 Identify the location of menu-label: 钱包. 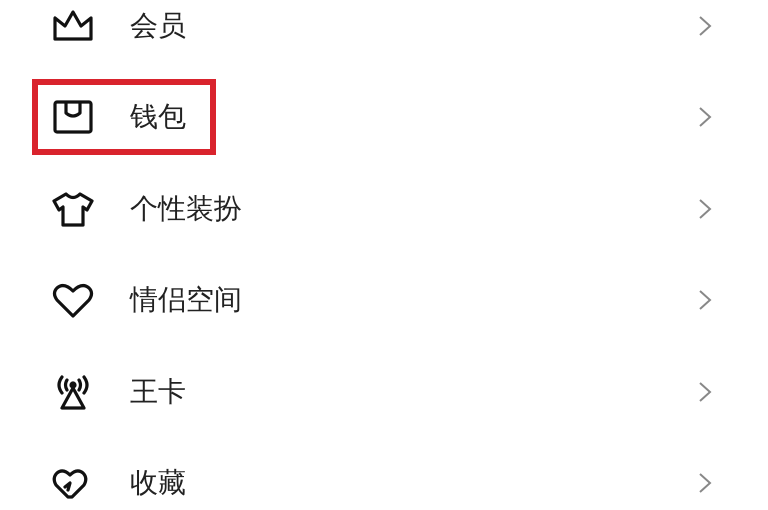
(158, 117).